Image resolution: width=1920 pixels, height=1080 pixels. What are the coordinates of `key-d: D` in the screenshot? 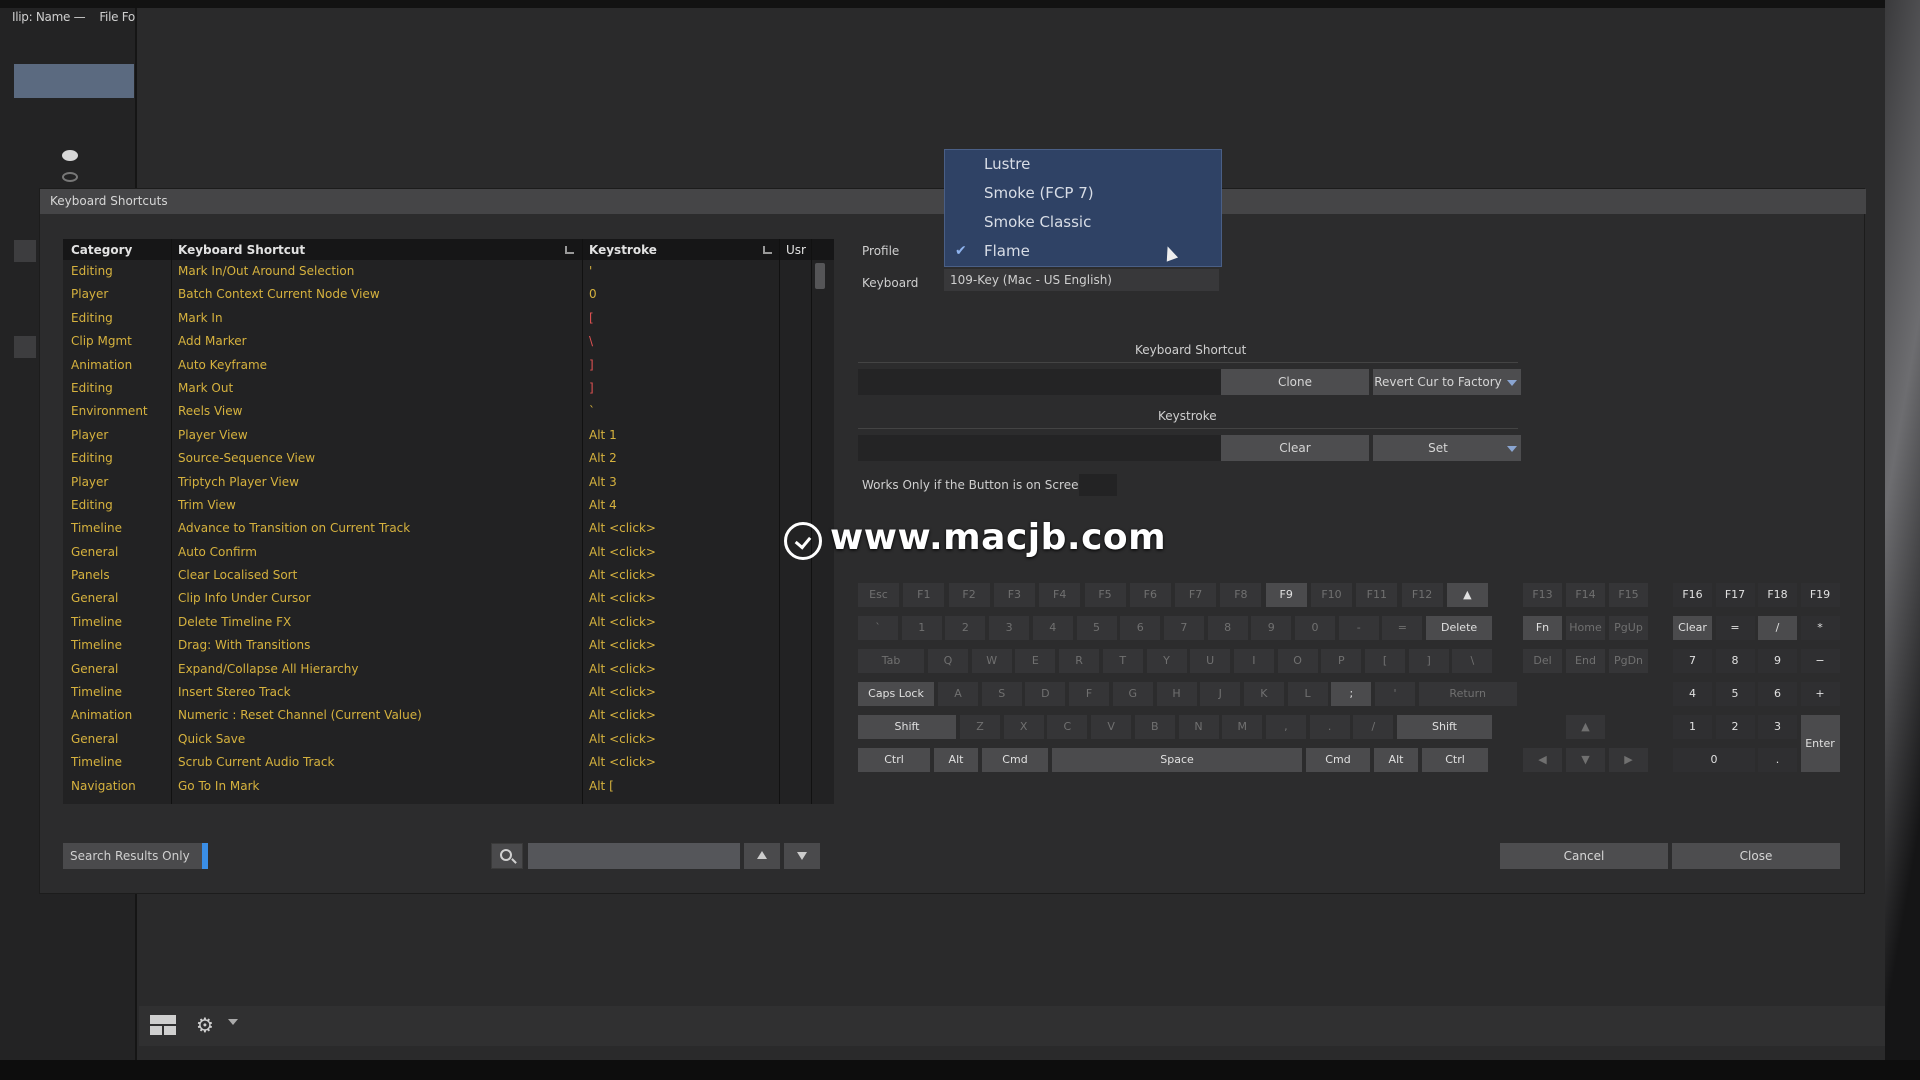 It's located at (1045, 694).